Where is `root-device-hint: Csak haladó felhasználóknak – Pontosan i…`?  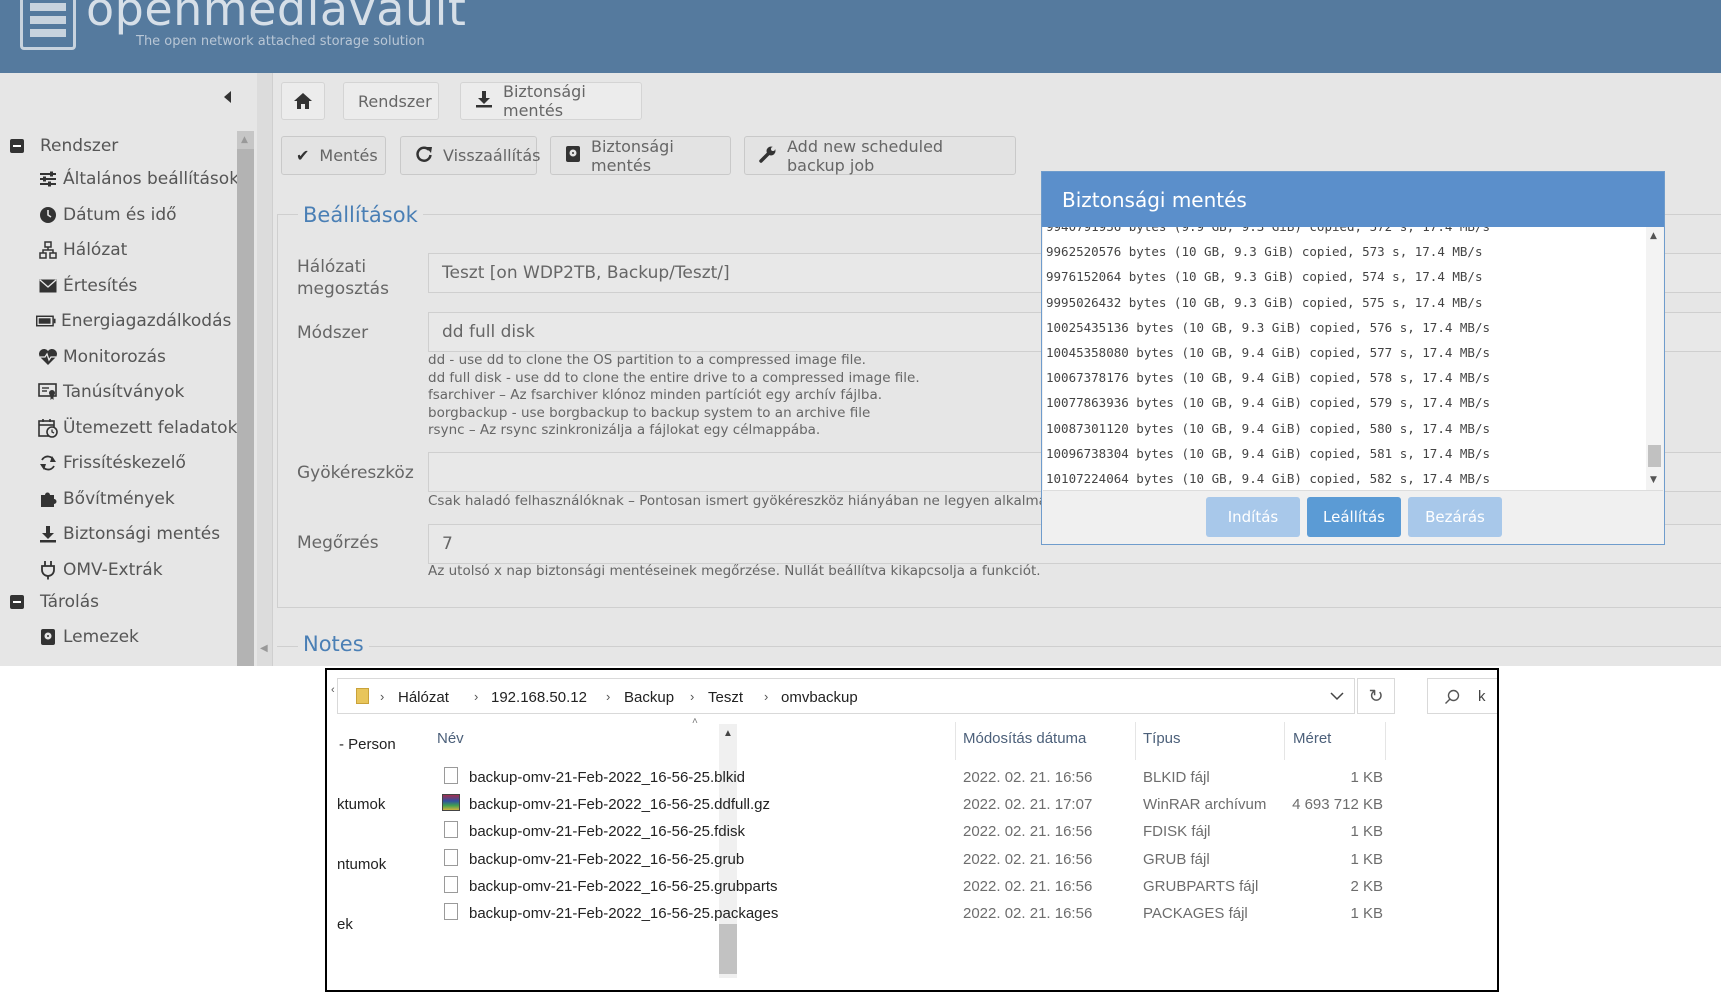 root-device-hint: Csak haladó felhasználóknak – Pontosan i… is located at coordinates (751, 501).